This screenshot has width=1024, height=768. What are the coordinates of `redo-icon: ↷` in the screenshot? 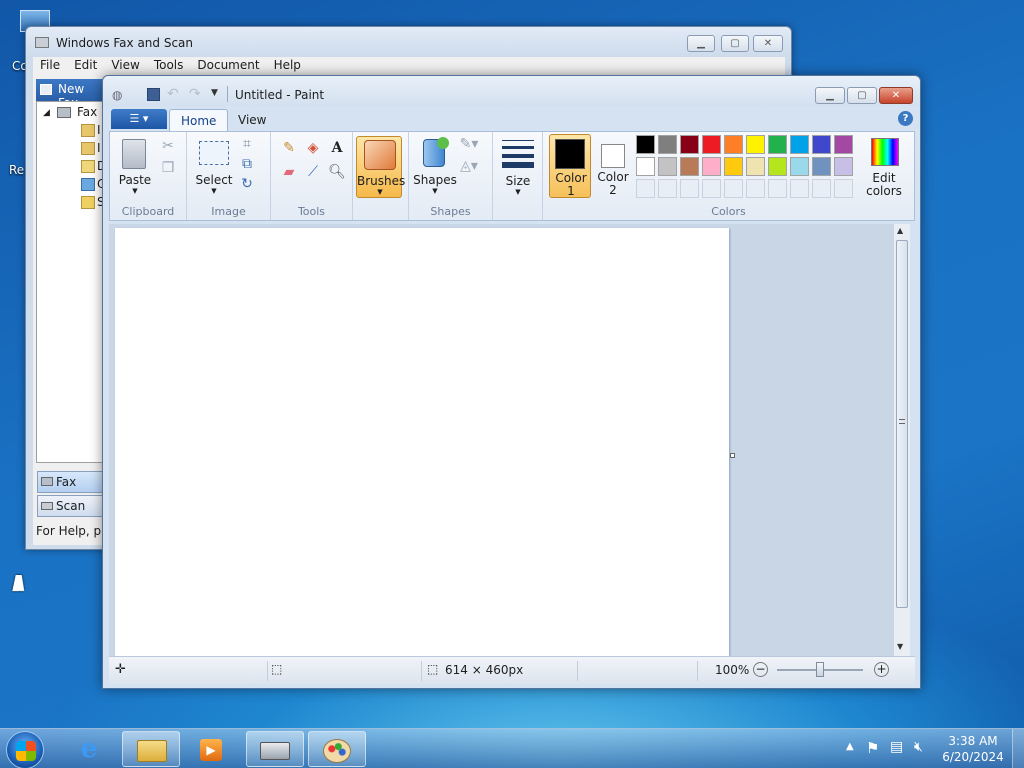 It's located at (195, 94).